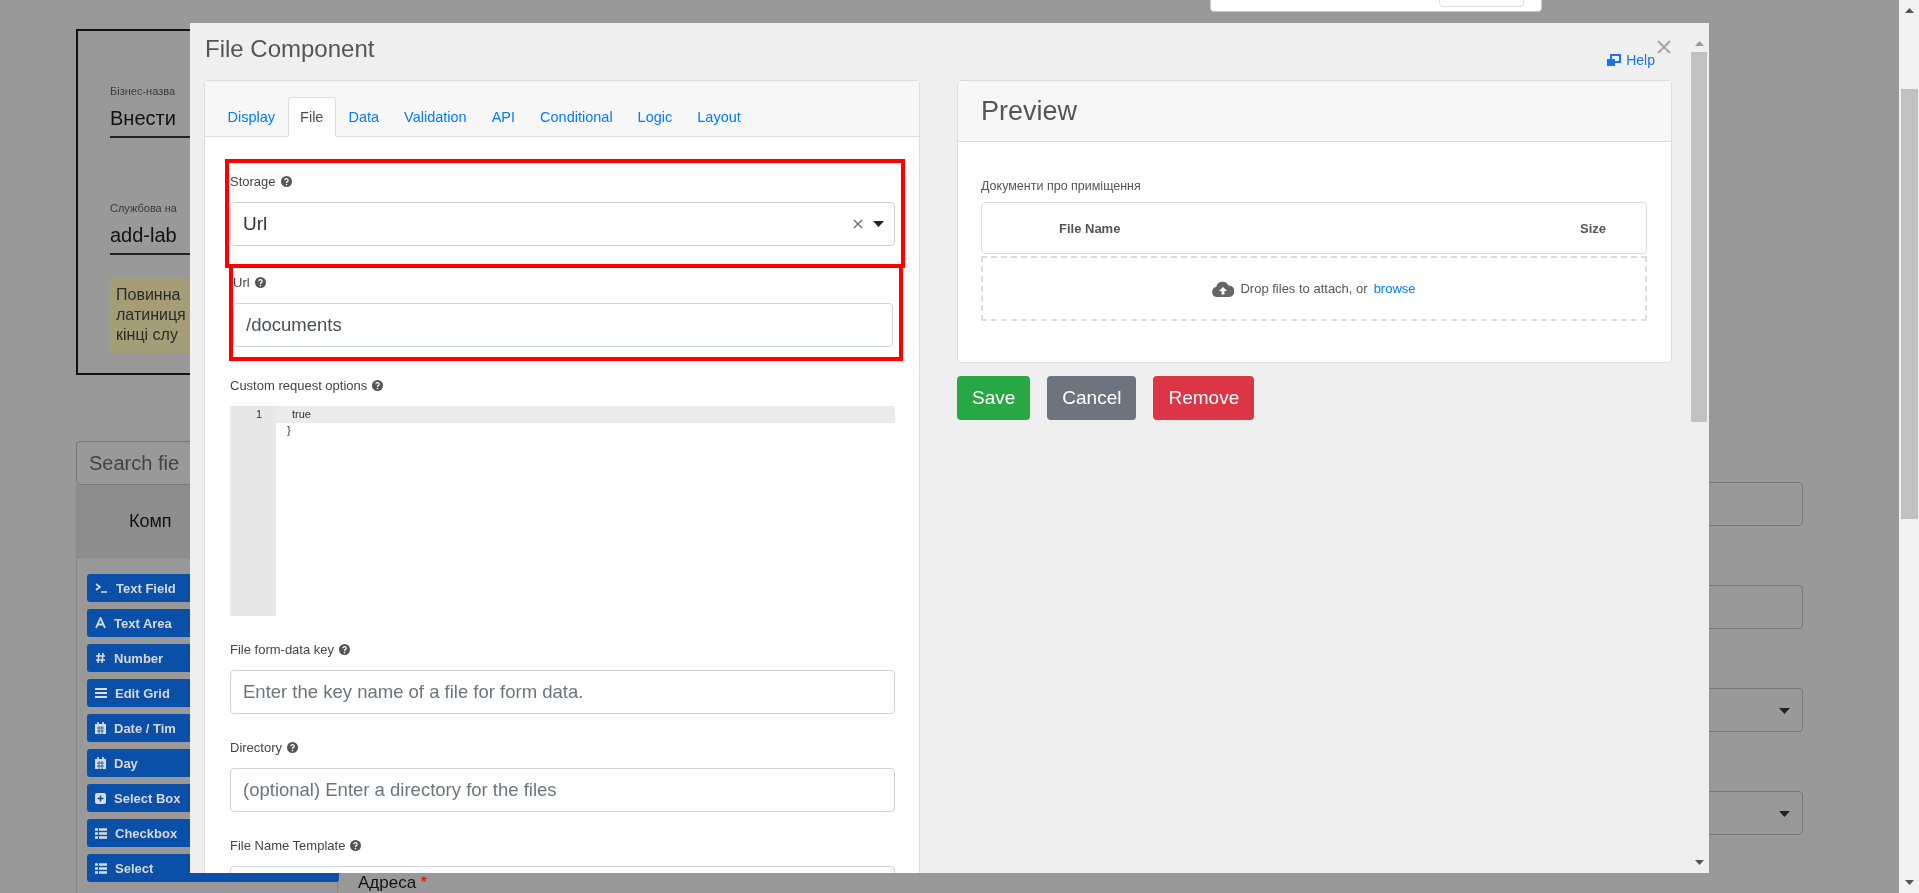  What do you see at coordinates (241, 282) in the screenshot?
I see `field-label: Url` at bounding box center [241, 282].